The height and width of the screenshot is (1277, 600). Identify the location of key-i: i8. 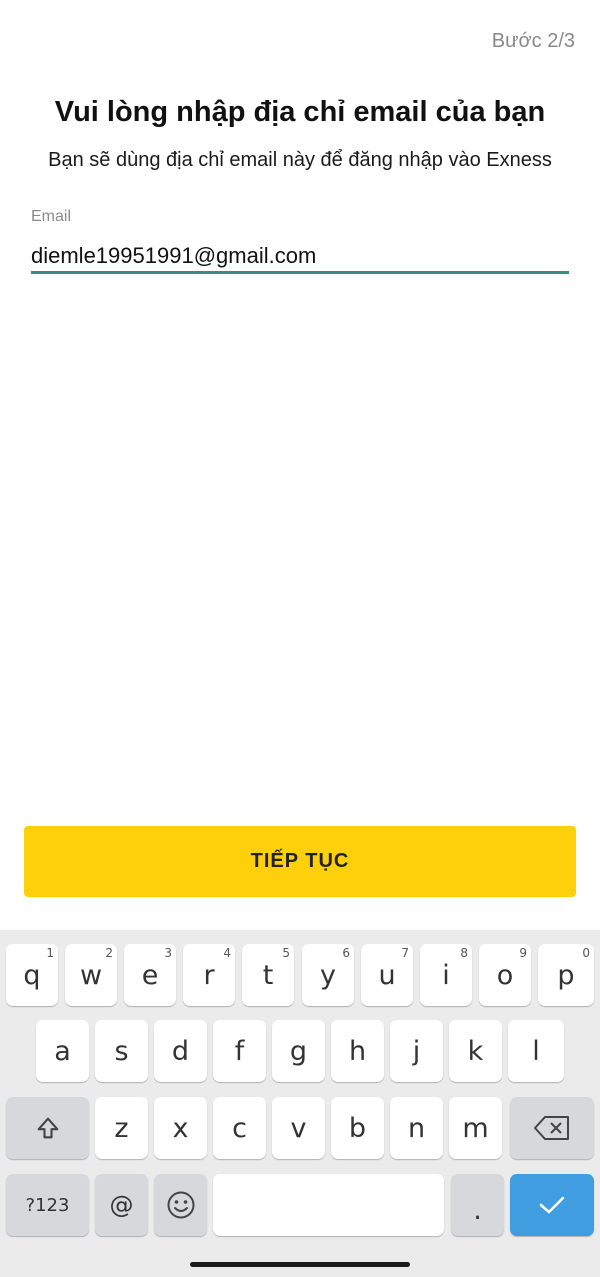
(446, 975).